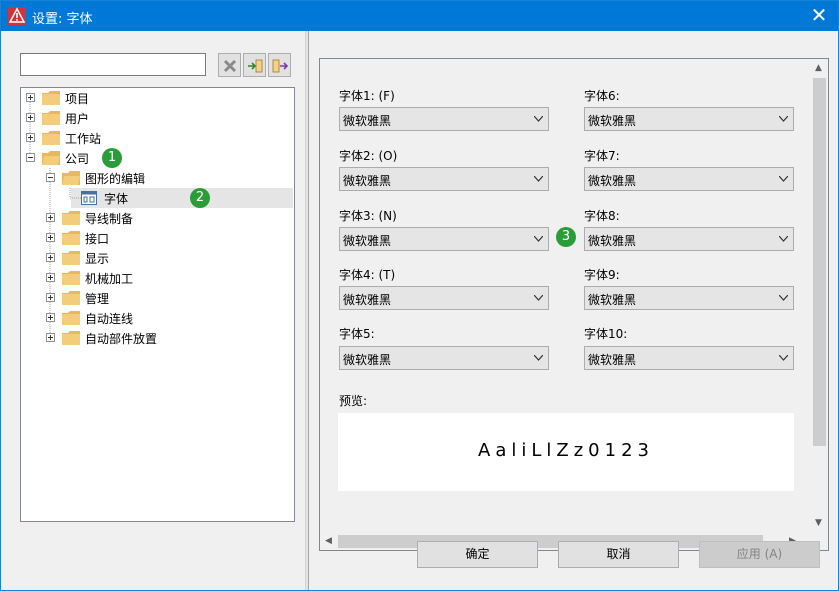  I want to click on window-title: 设置: 字体, so click(62, 19).